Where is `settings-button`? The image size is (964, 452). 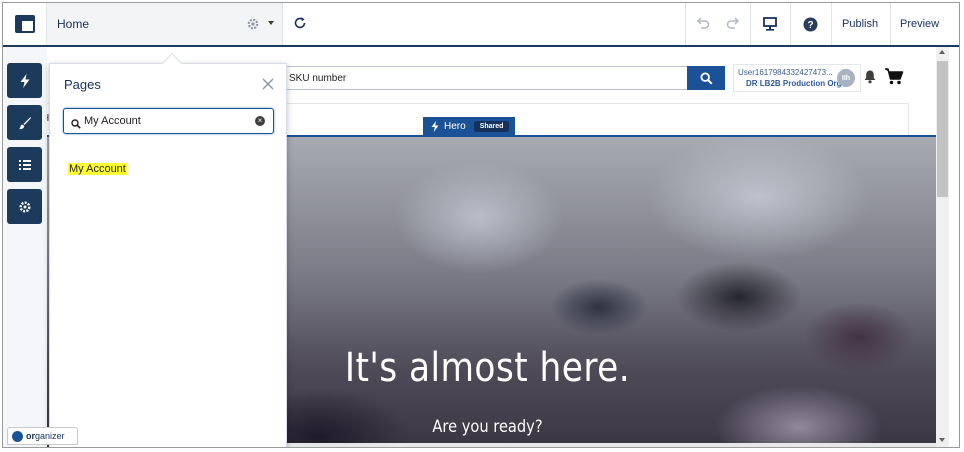 settings-button is located at coordinates (24, 206).